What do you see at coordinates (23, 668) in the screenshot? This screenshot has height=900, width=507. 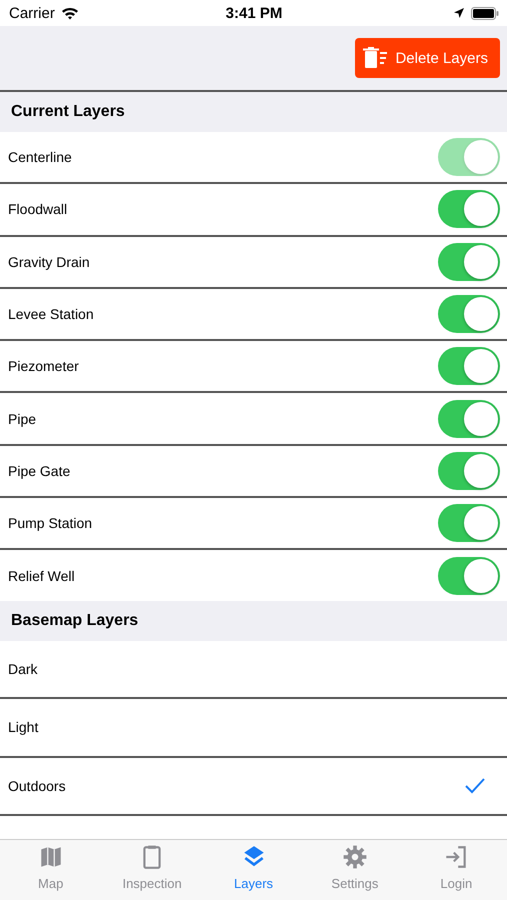 I see `basemap-label: Dark` at bounding box center [23, 668].